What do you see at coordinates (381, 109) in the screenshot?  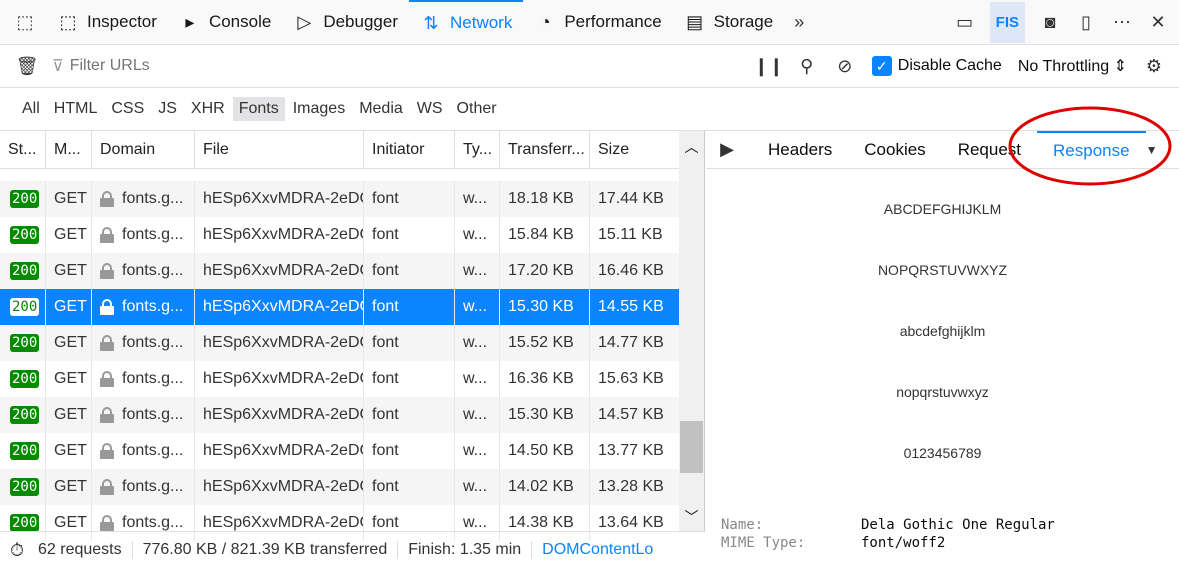 I see `type-filter-media: Media` at bounding box center [381, 109].